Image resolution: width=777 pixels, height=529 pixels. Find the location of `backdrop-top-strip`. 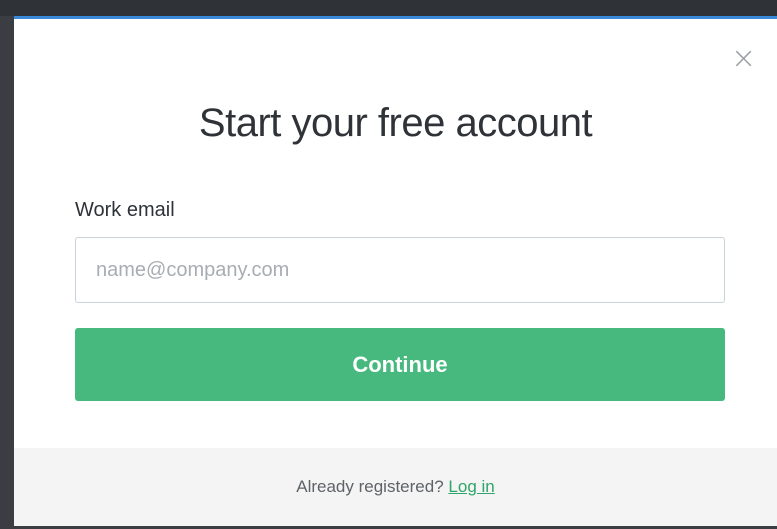

backdrop-top-strip is located at coordinates (388, 8).